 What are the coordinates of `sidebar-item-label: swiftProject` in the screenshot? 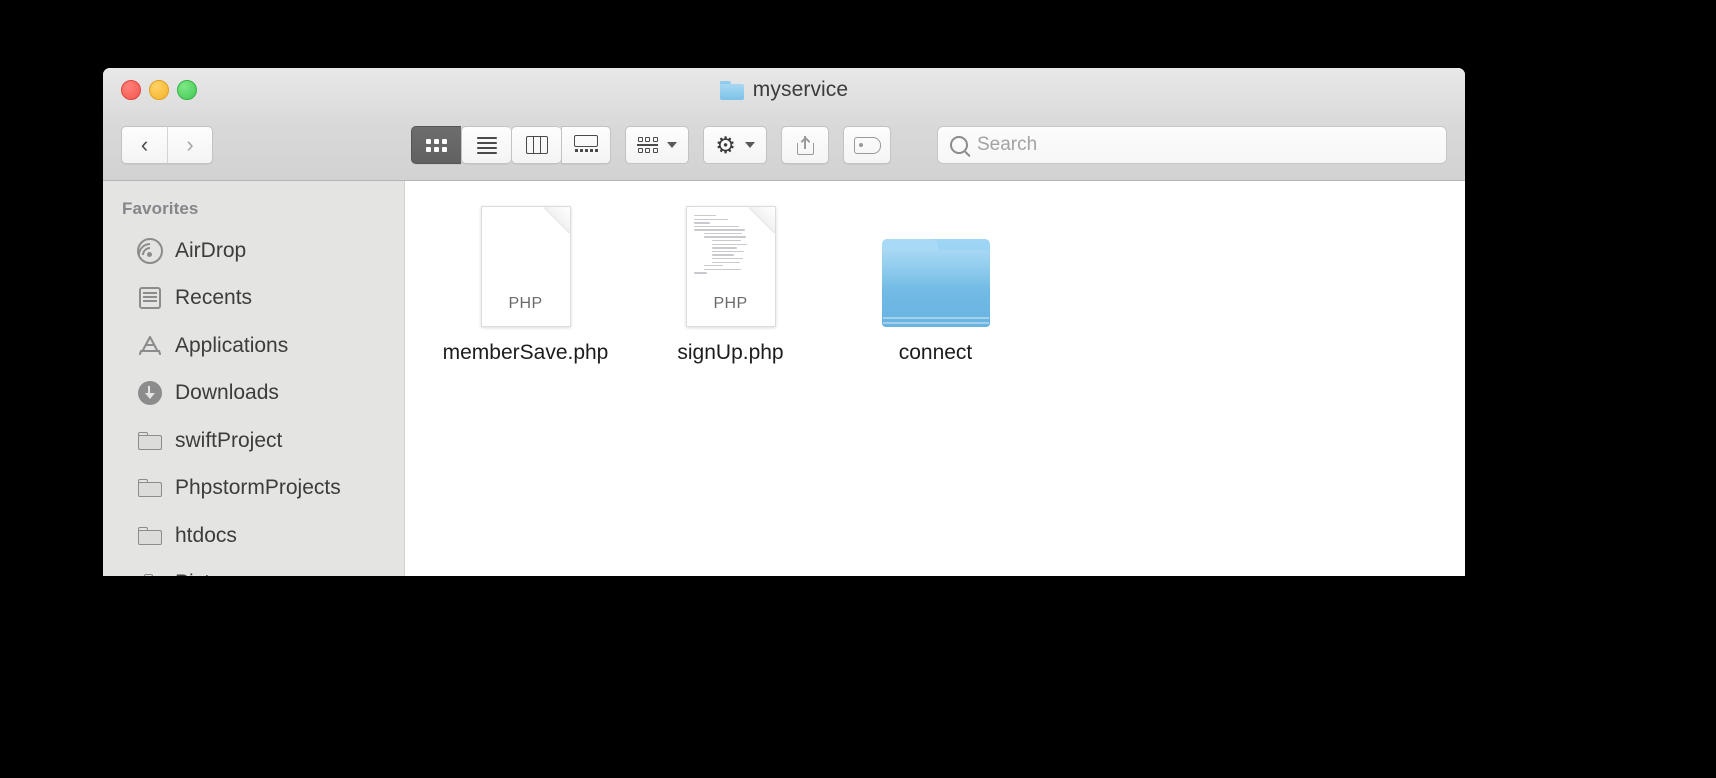 It's located at (229, 440).